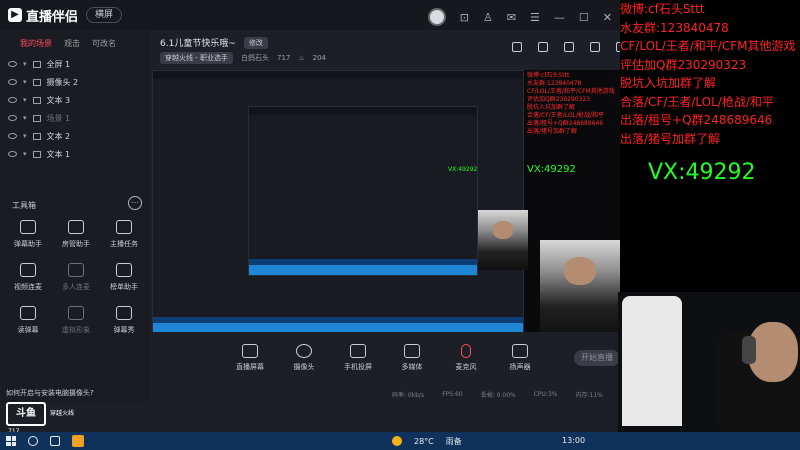 The width and height of the screenshot is (800, 450). Describe the element at coordinates (304, 367) in the screenshot. I see `control-label: 摄像头` at that location.